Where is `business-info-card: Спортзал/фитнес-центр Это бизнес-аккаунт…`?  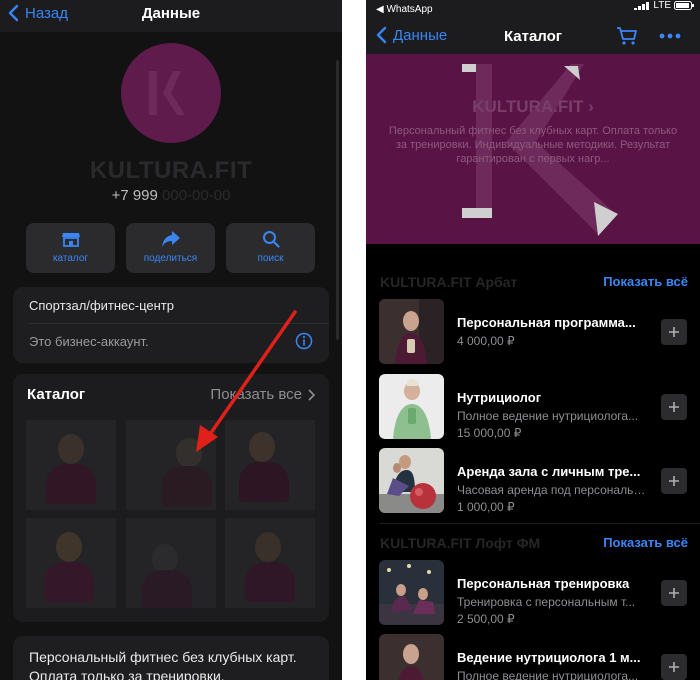 business-info-card: Спортзал/фитнес-центр Это бизнес-аккаунт… is located at coordinates (171, 325).